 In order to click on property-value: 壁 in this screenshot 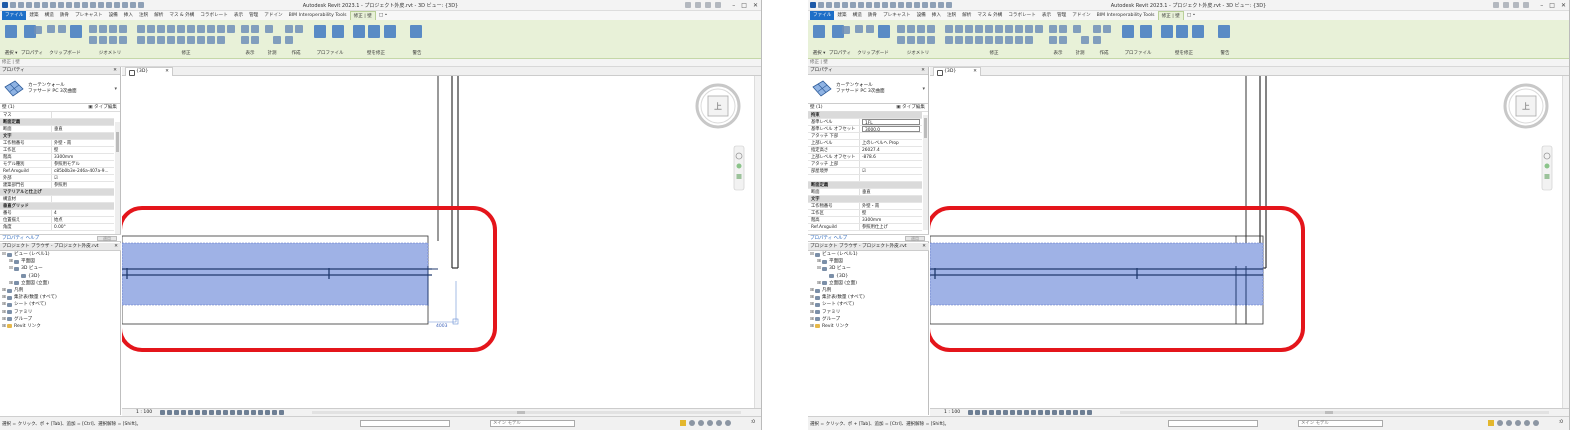, I will do `click(891, 213)`.